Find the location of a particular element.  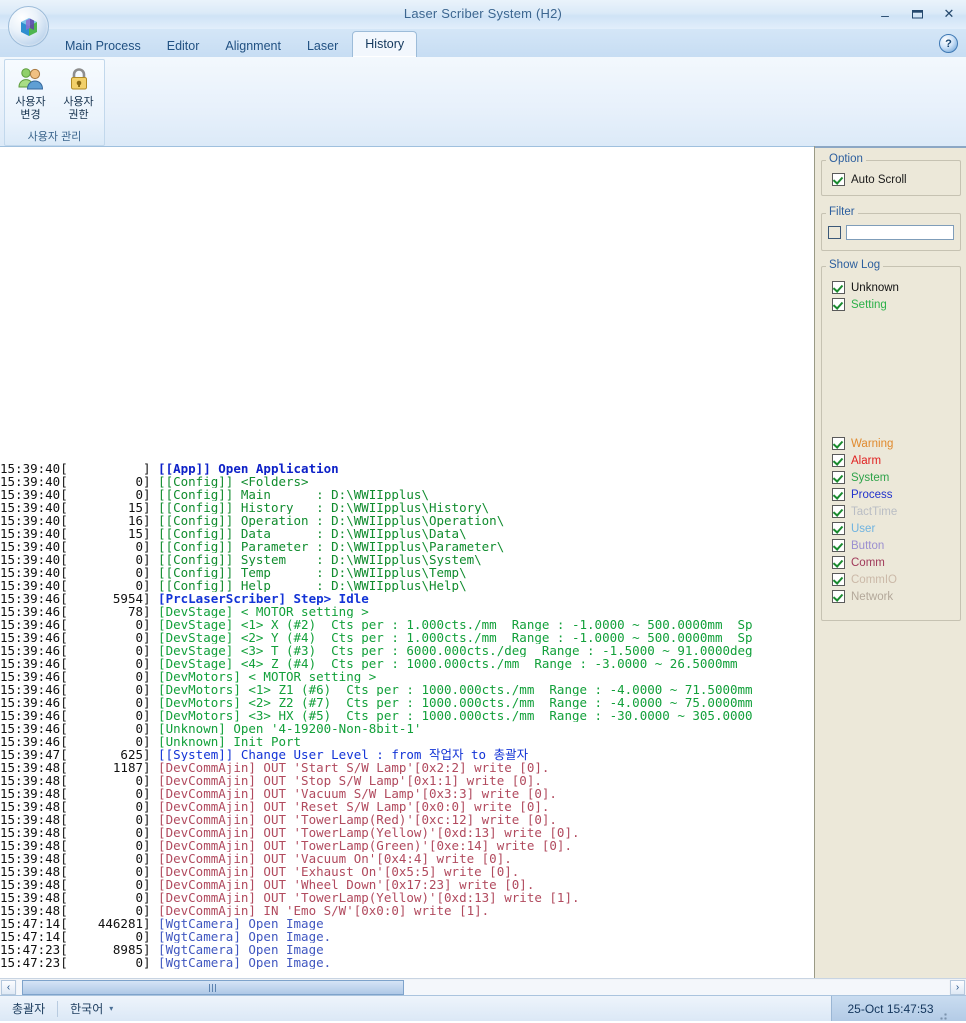

show-log-item-process: Process is located at coordinates (891, 494).